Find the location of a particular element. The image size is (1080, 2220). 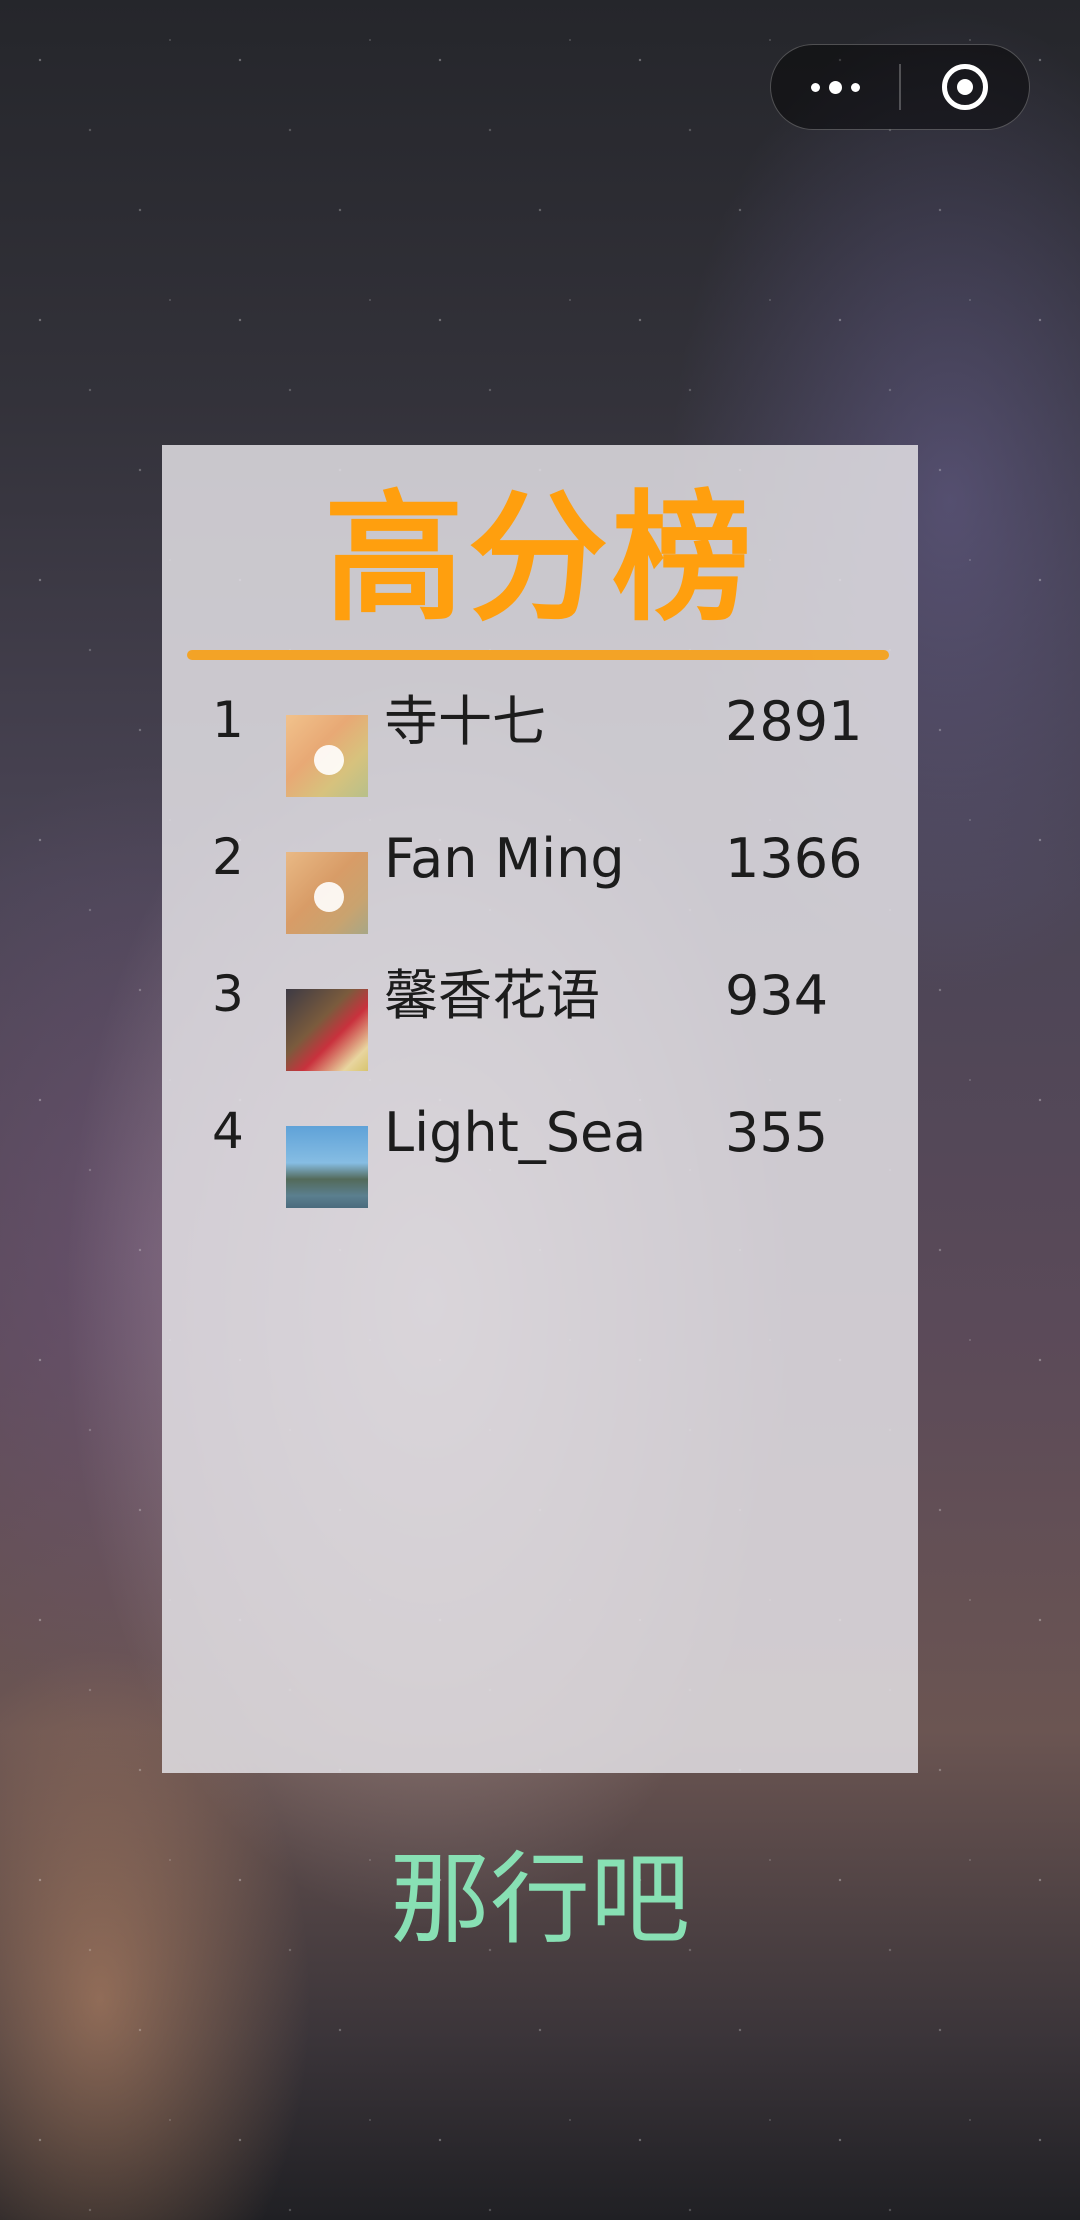

target-circle-icon is located at coordinates (965, 87).